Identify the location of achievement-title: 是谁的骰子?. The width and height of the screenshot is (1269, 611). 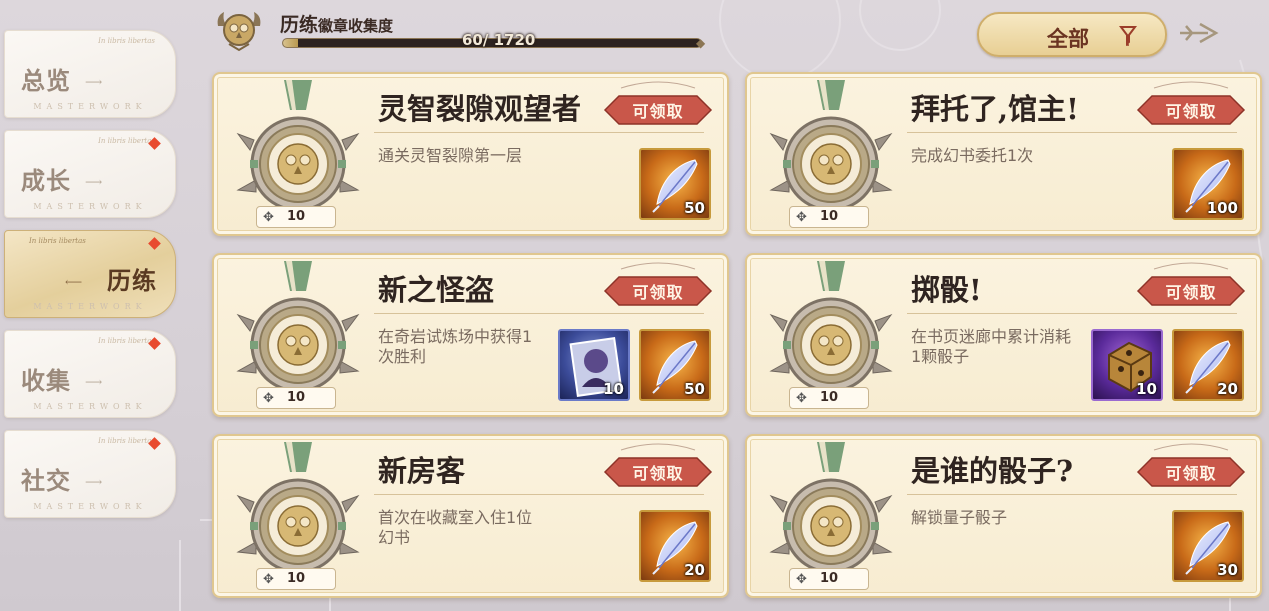
(992, 471).